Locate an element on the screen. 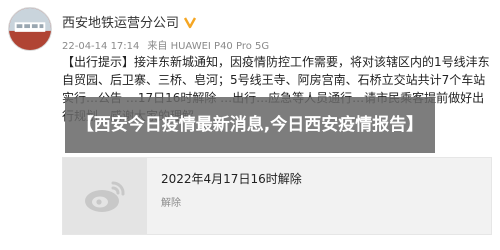 Image resolution: width=500 pixels, height=250 pixels. card-subtitle: 解除 is located at coordinates (171, 203).